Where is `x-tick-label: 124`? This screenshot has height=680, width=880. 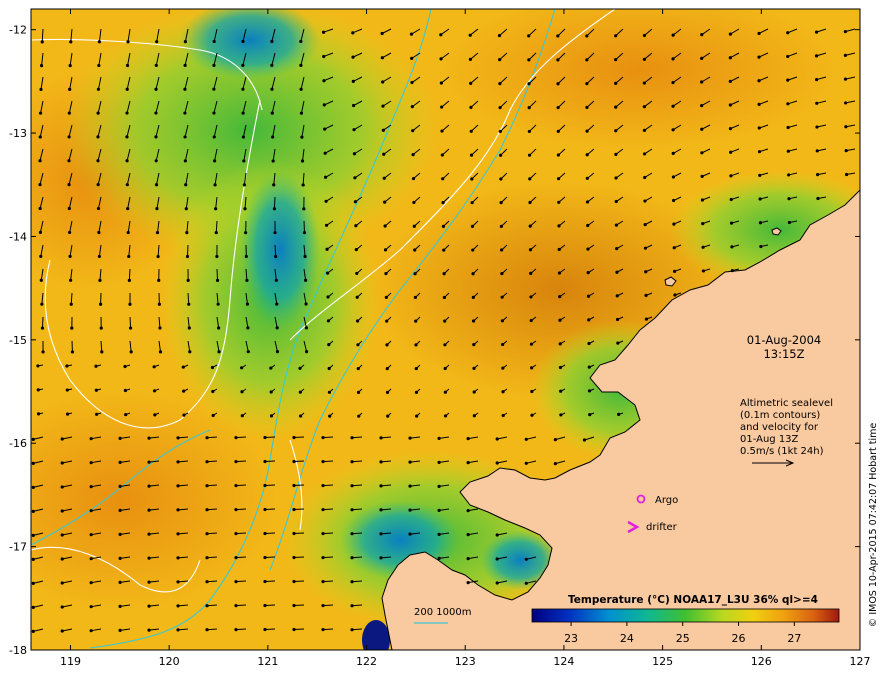 x-tick-label: 124 is located at coordinates (563, 661).